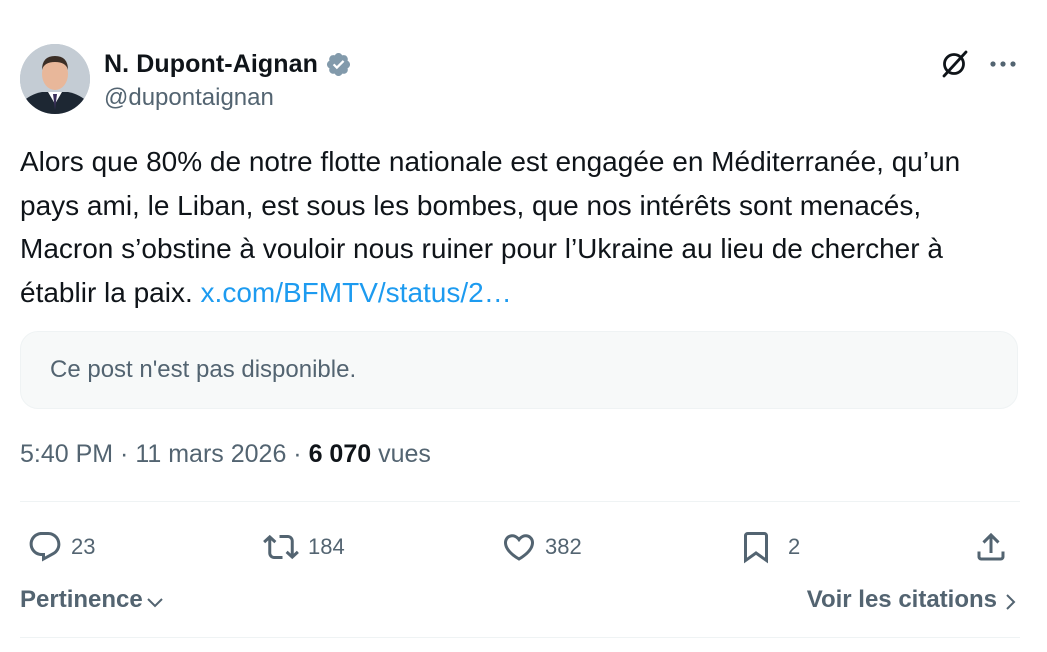 The width and height of the screenshot is (1047, 652). Describe the element at coordinates (563, 546) in the screenshot. I see `like-count: 382` at that location.